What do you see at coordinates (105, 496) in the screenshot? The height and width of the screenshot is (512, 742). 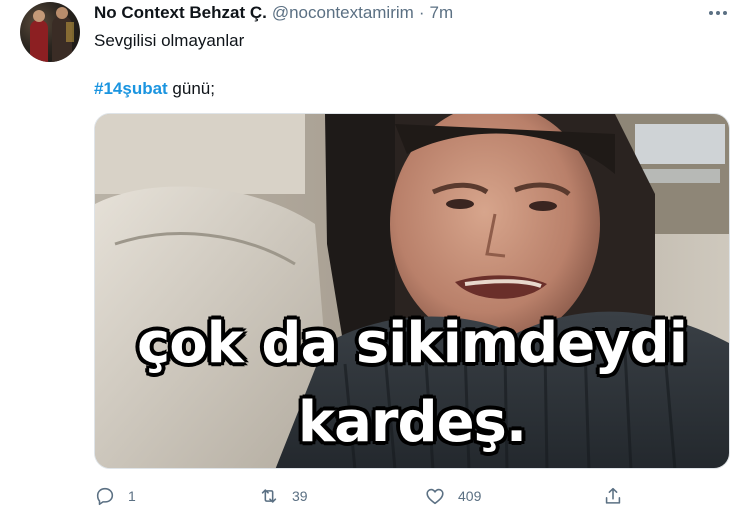 I see `reply-icon` at bounding box center [105, 496].